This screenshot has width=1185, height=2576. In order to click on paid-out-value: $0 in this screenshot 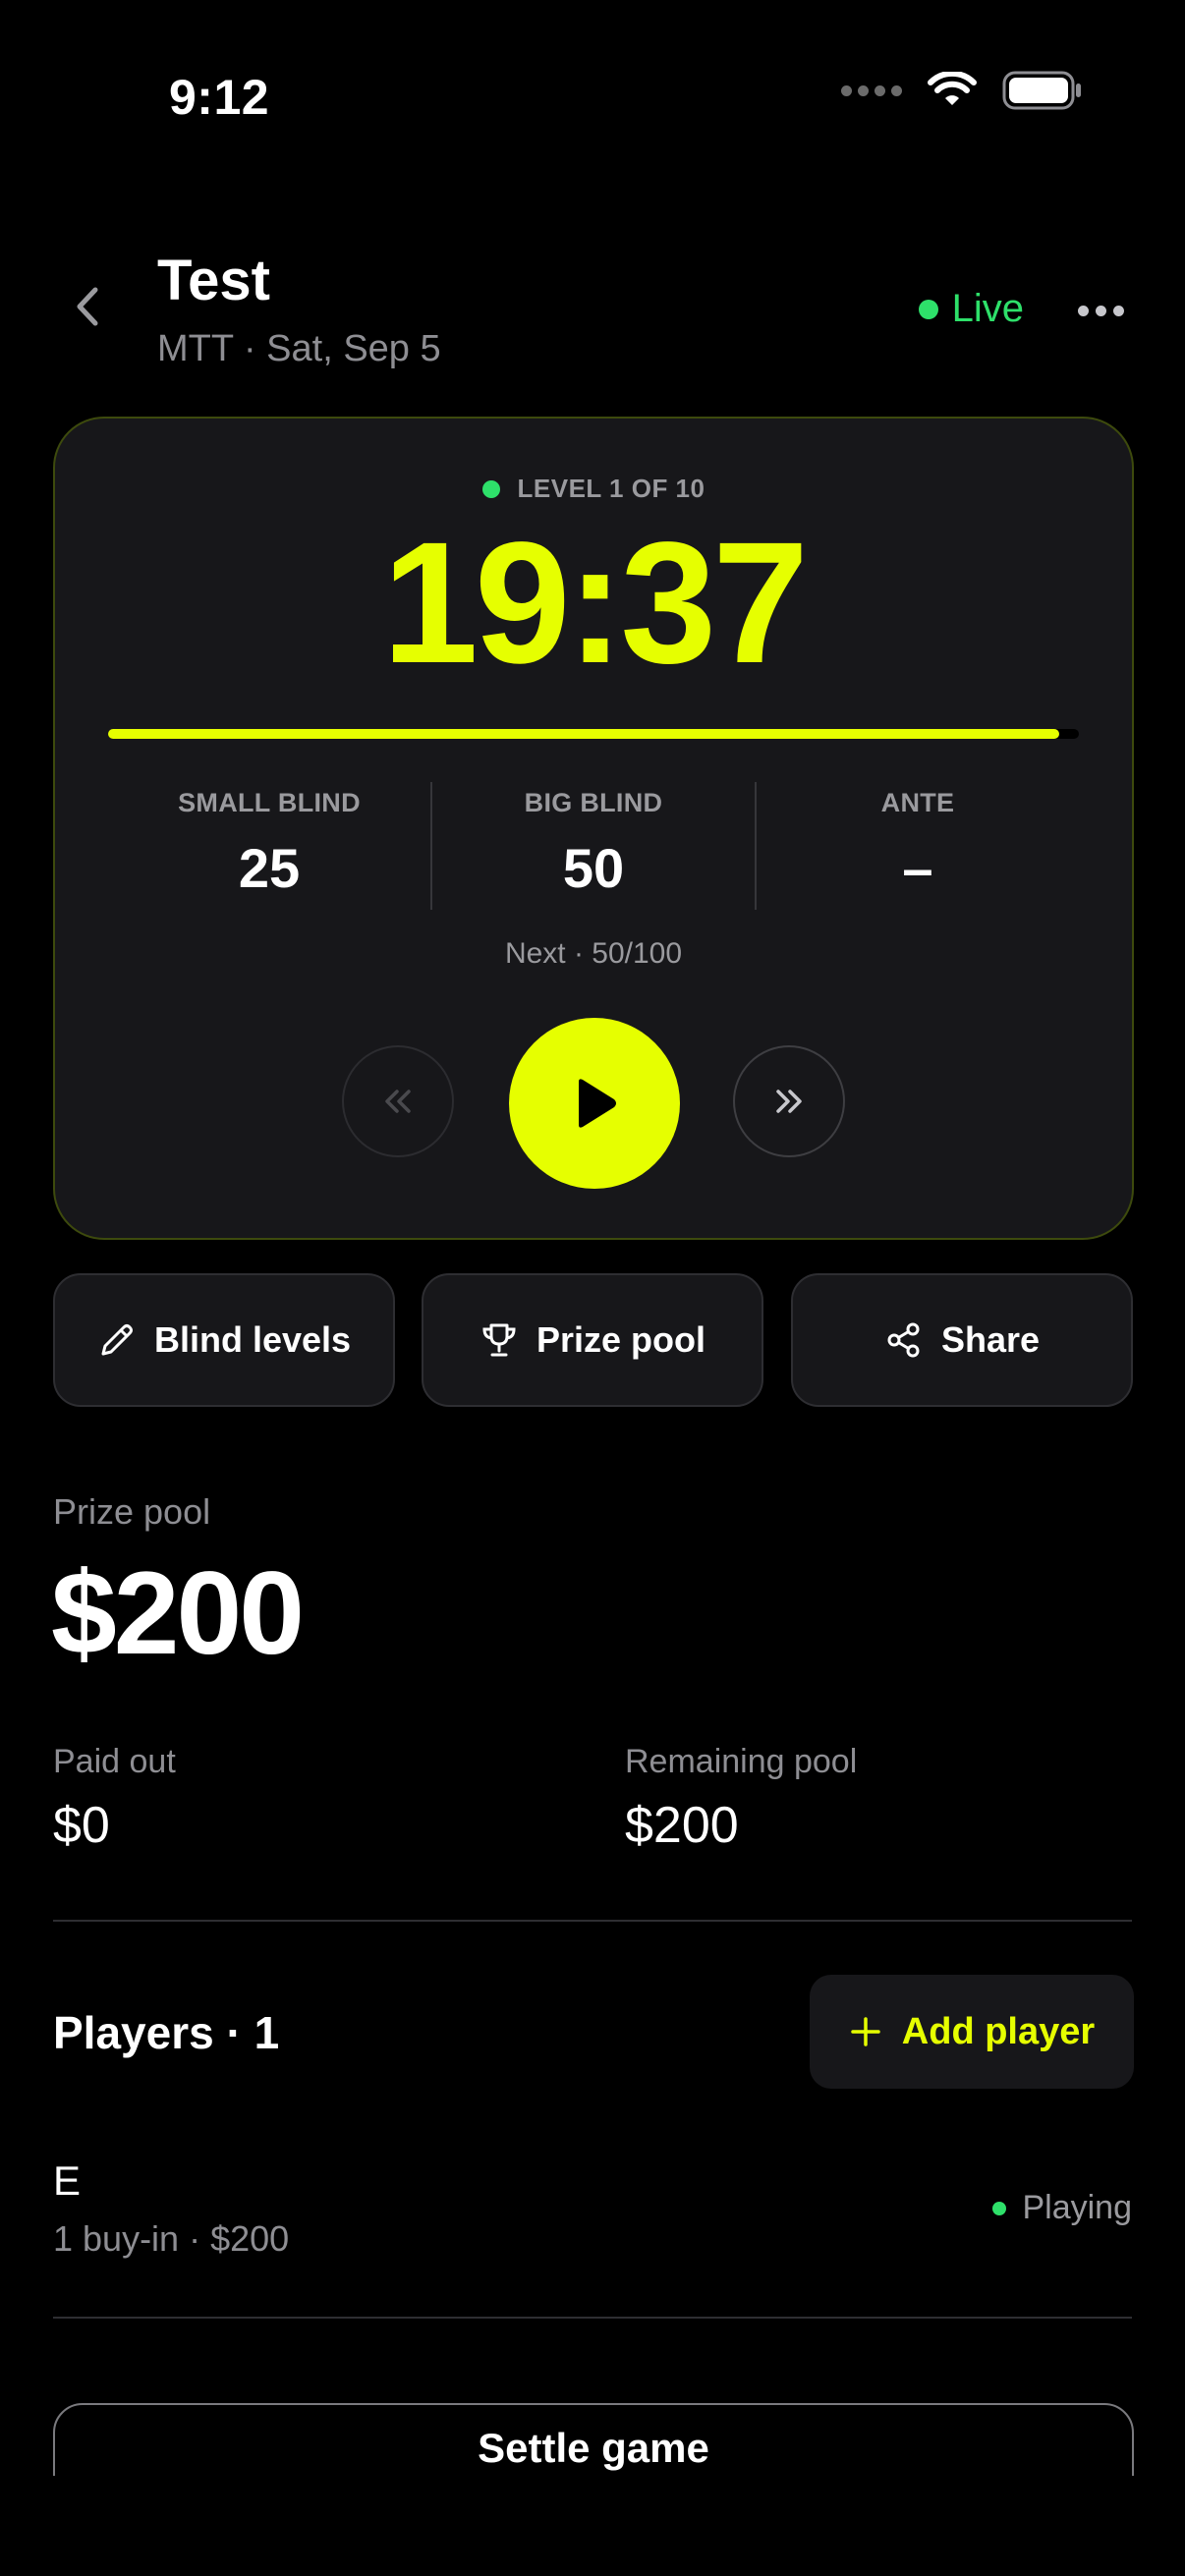, I will do `click(82, 1825)`.